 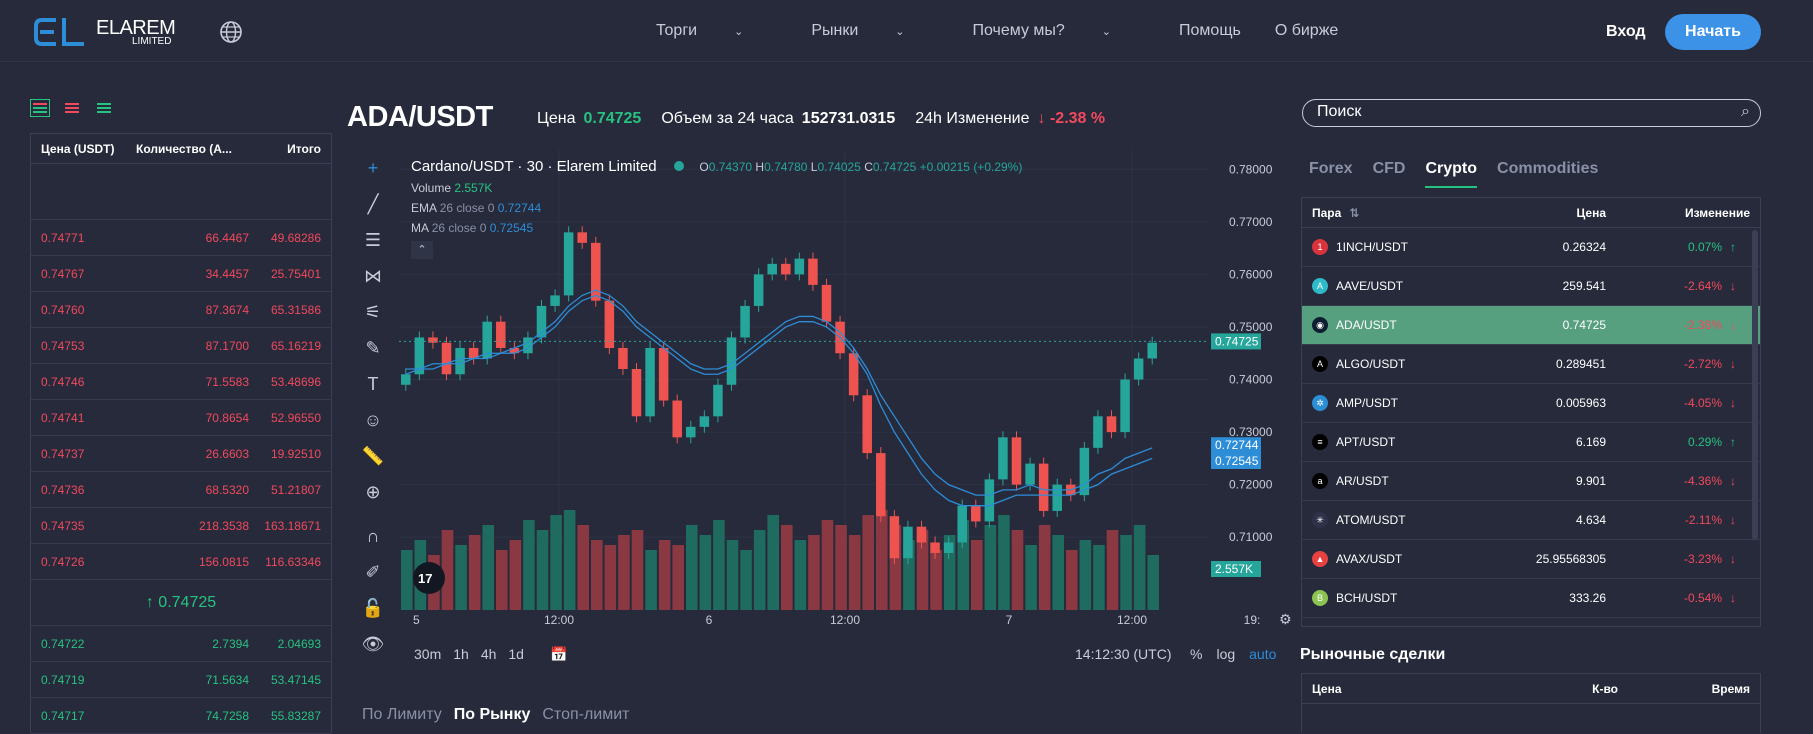 What do you see at coordinates (373, 240) in the screenshot?
I see `horizontal-lines-icon: ☰` at bounding box center [373, 240].